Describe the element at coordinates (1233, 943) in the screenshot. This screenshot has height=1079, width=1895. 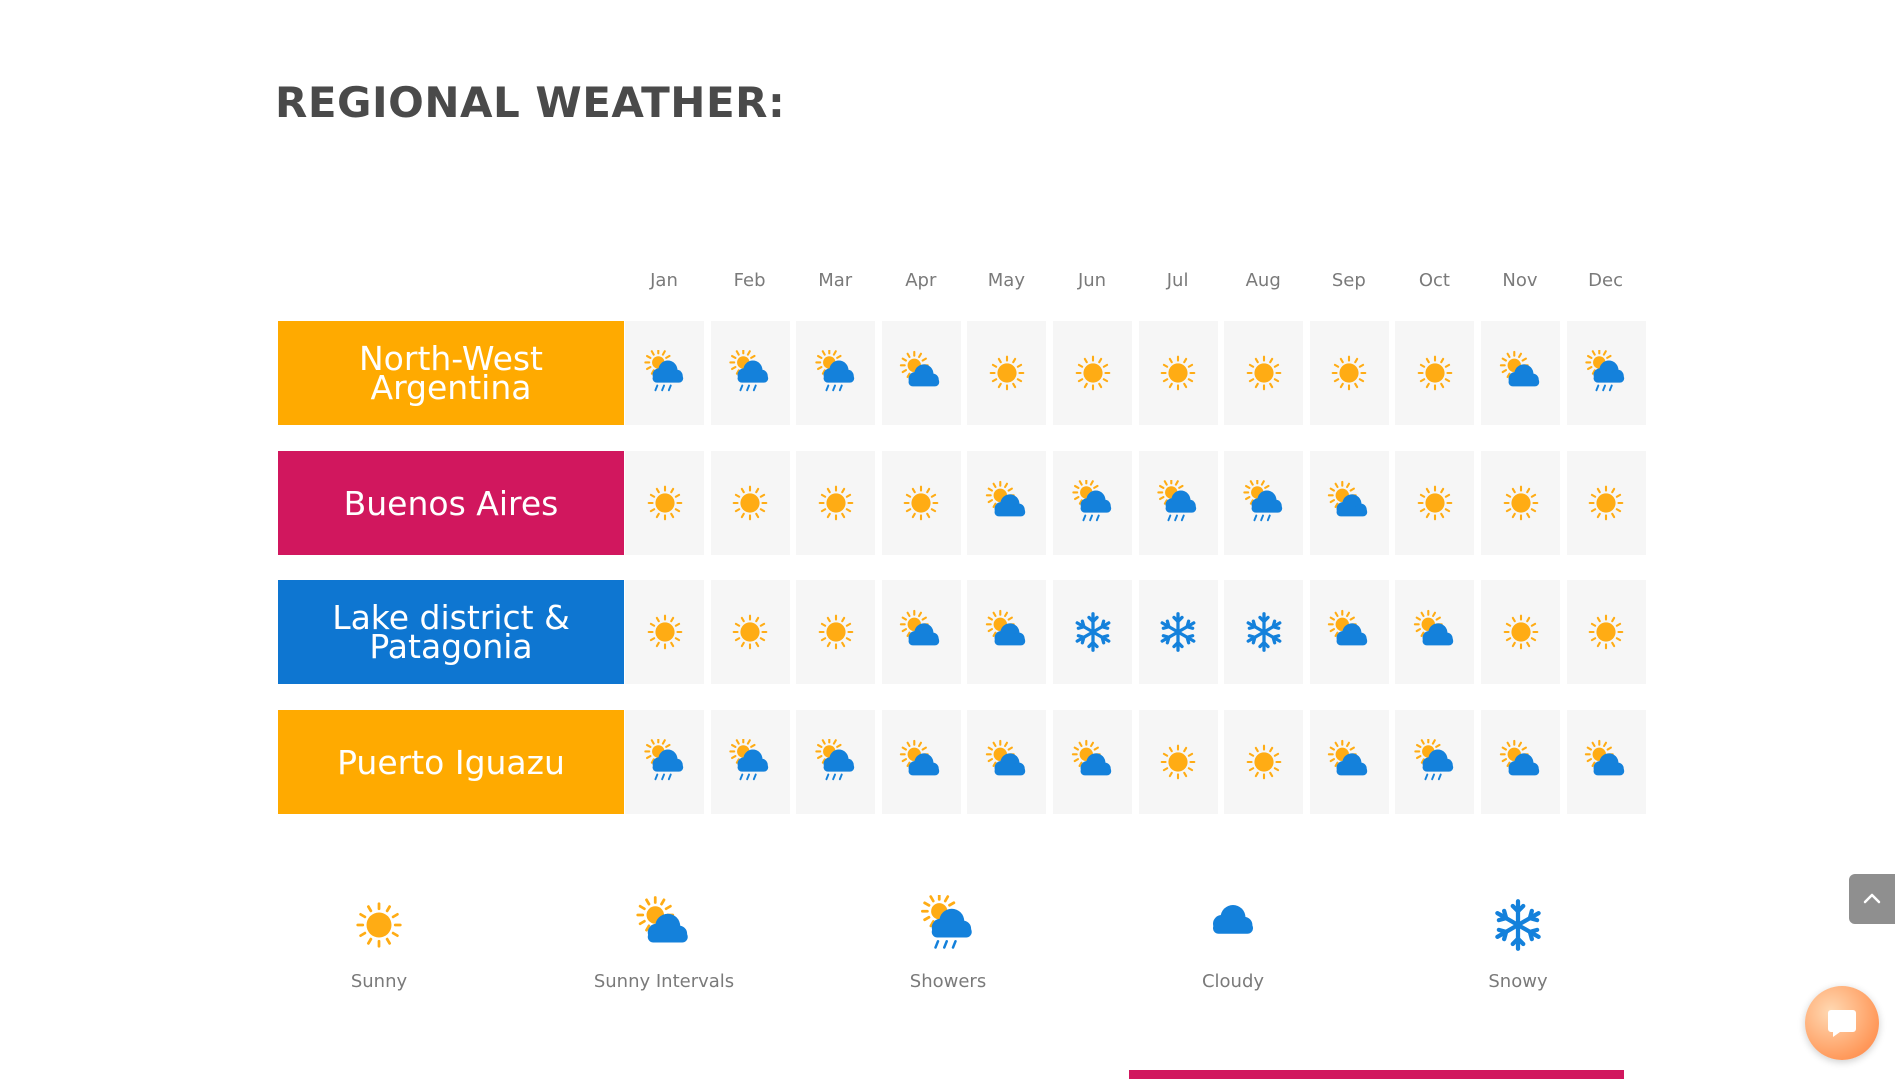
I see `legend-item-cloudy: Cloudy` at that location.